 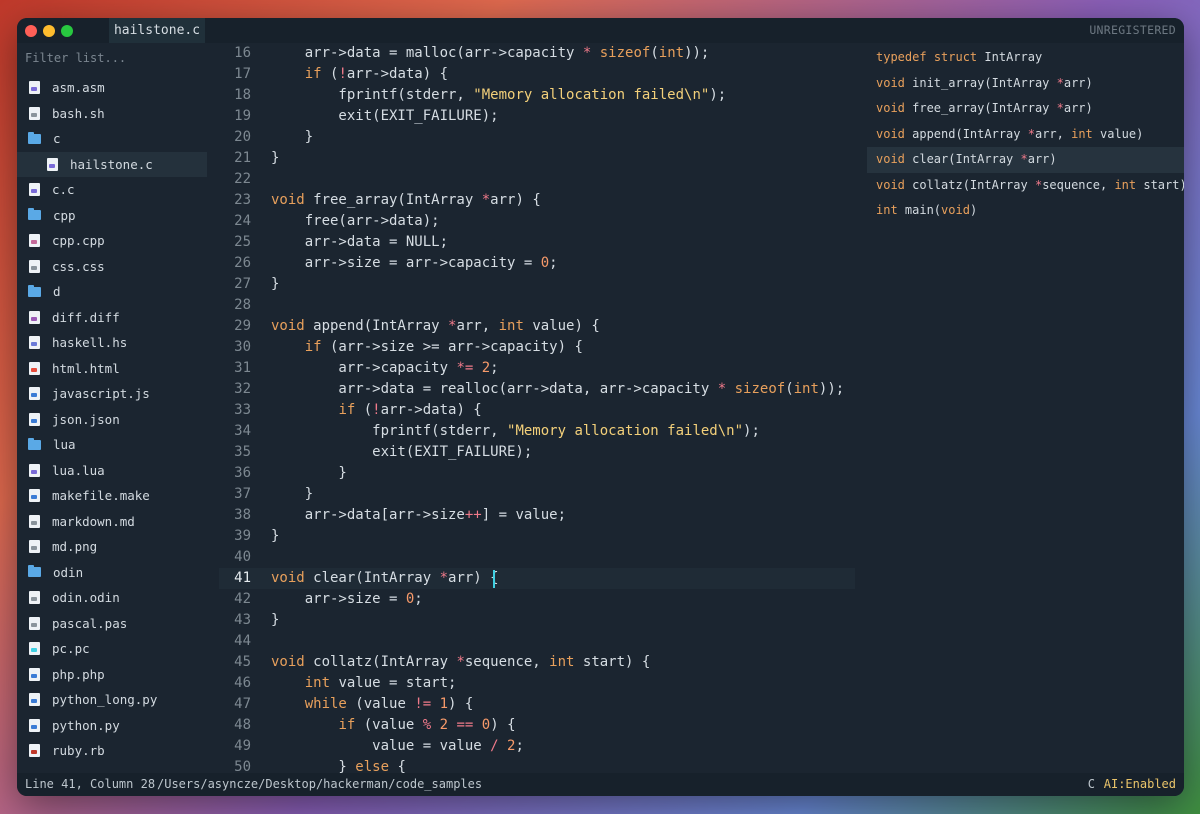 What do you see at coordinates (63, 190) in the screenshot?
I see `sidebar-item-label: c.c` at bounding box center [63, 190].